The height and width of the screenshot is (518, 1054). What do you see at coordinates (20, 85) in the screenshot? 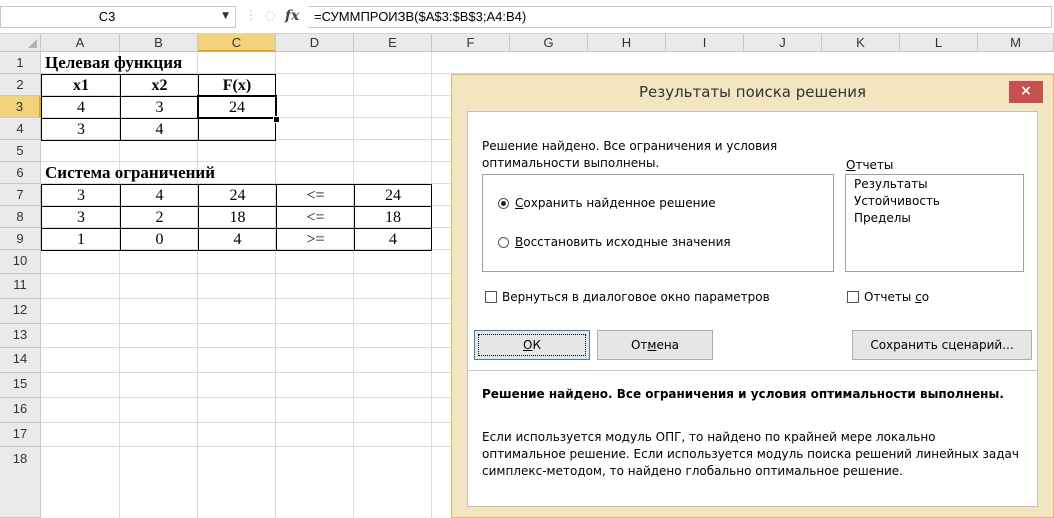
I see `row-header-2: 2` at bounding box center [20, 85].